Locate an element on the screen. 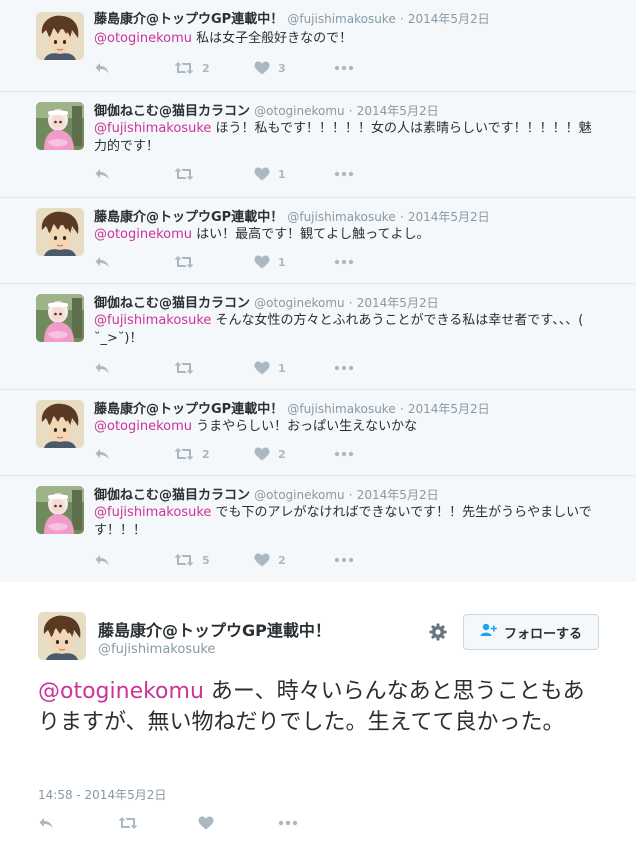  like-button is located at coordinates (238, 823).